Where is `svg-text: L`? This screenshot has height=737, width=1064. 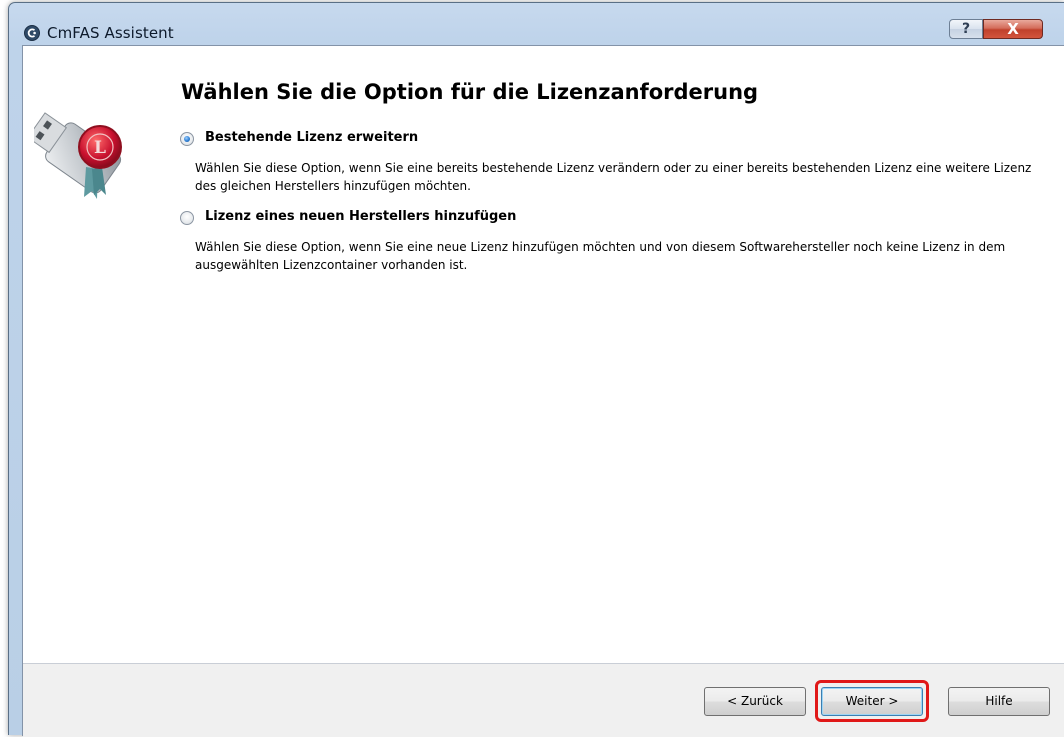 svg-text: L is located at coordinates (100, 148).